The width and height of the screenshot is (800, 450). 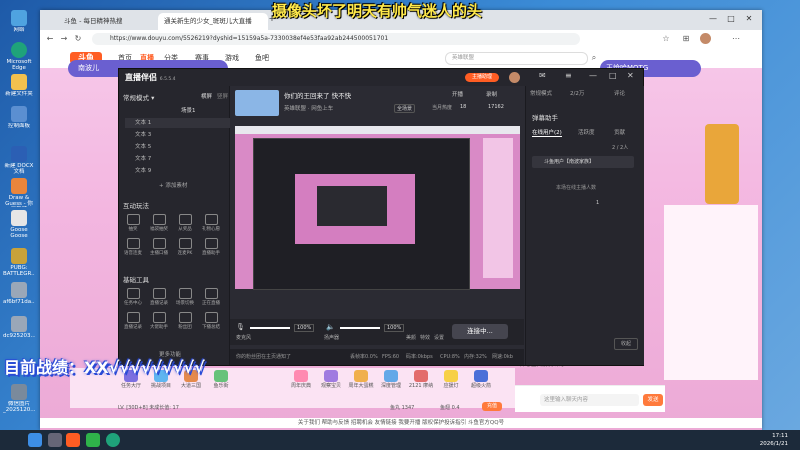 What do you see at coordinates (736, 39) in the screenshot?
I see `menu-icon: ⋯` at bounding box center [736, 39].